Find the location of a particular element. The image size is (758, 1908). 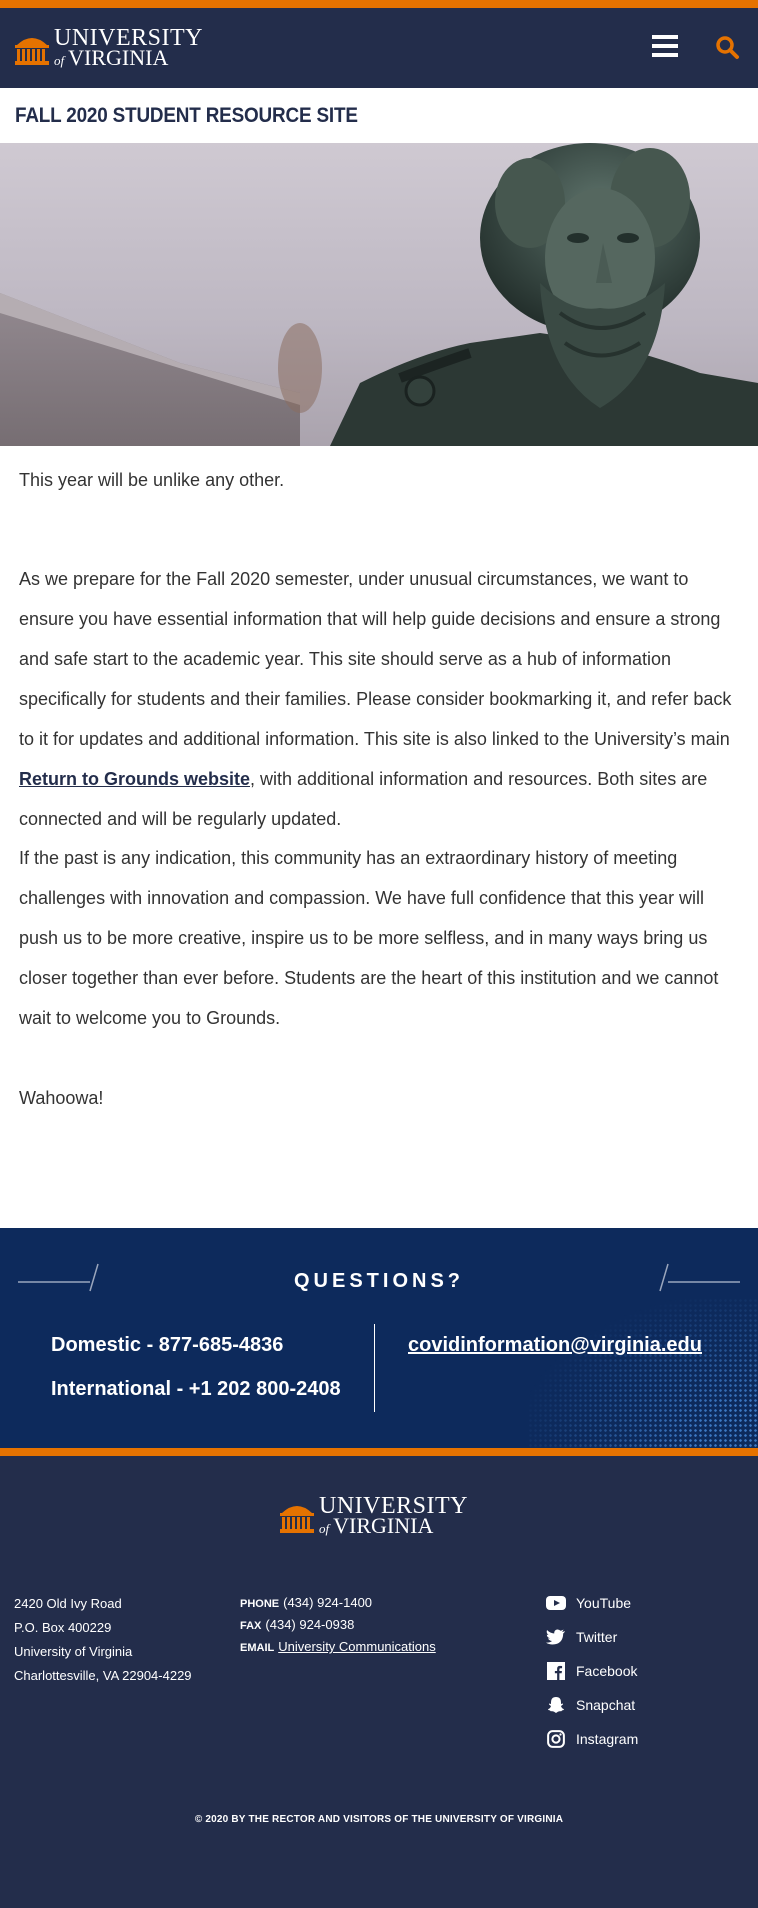

domestic-phone: Domestic - 877-685-4836 is located at coordinates (167, 1345).